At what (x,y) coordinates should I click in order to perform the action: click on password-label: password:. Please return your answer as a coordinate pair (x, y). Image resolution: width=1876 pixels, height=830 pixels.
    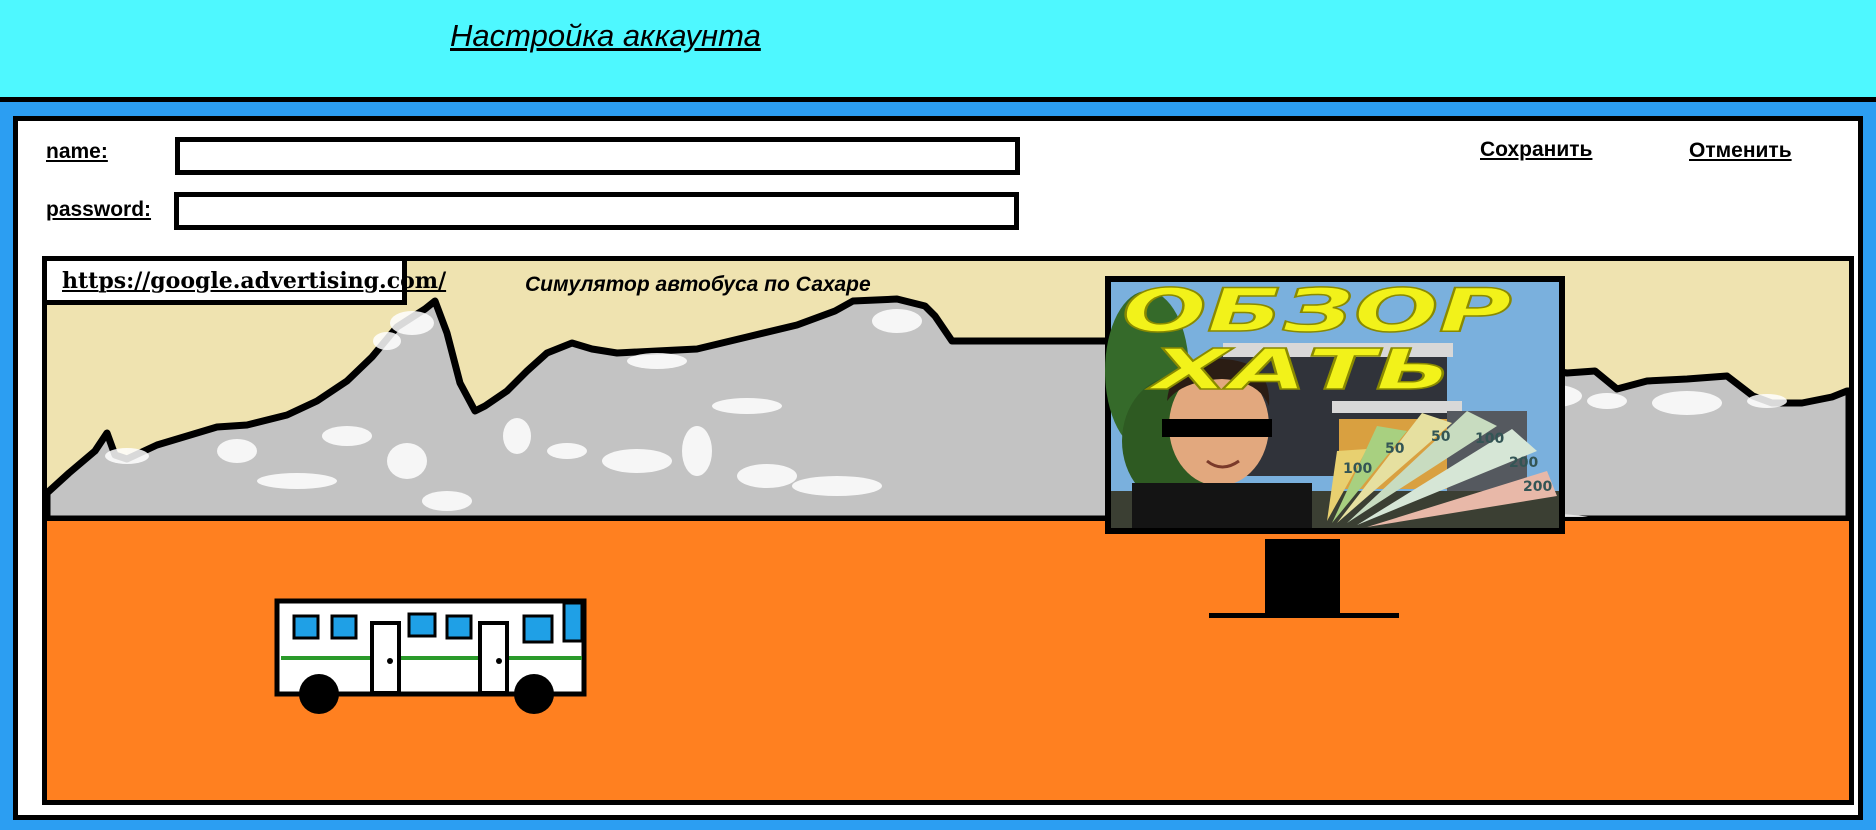
    Looking at the image, I should click on (99, 209).